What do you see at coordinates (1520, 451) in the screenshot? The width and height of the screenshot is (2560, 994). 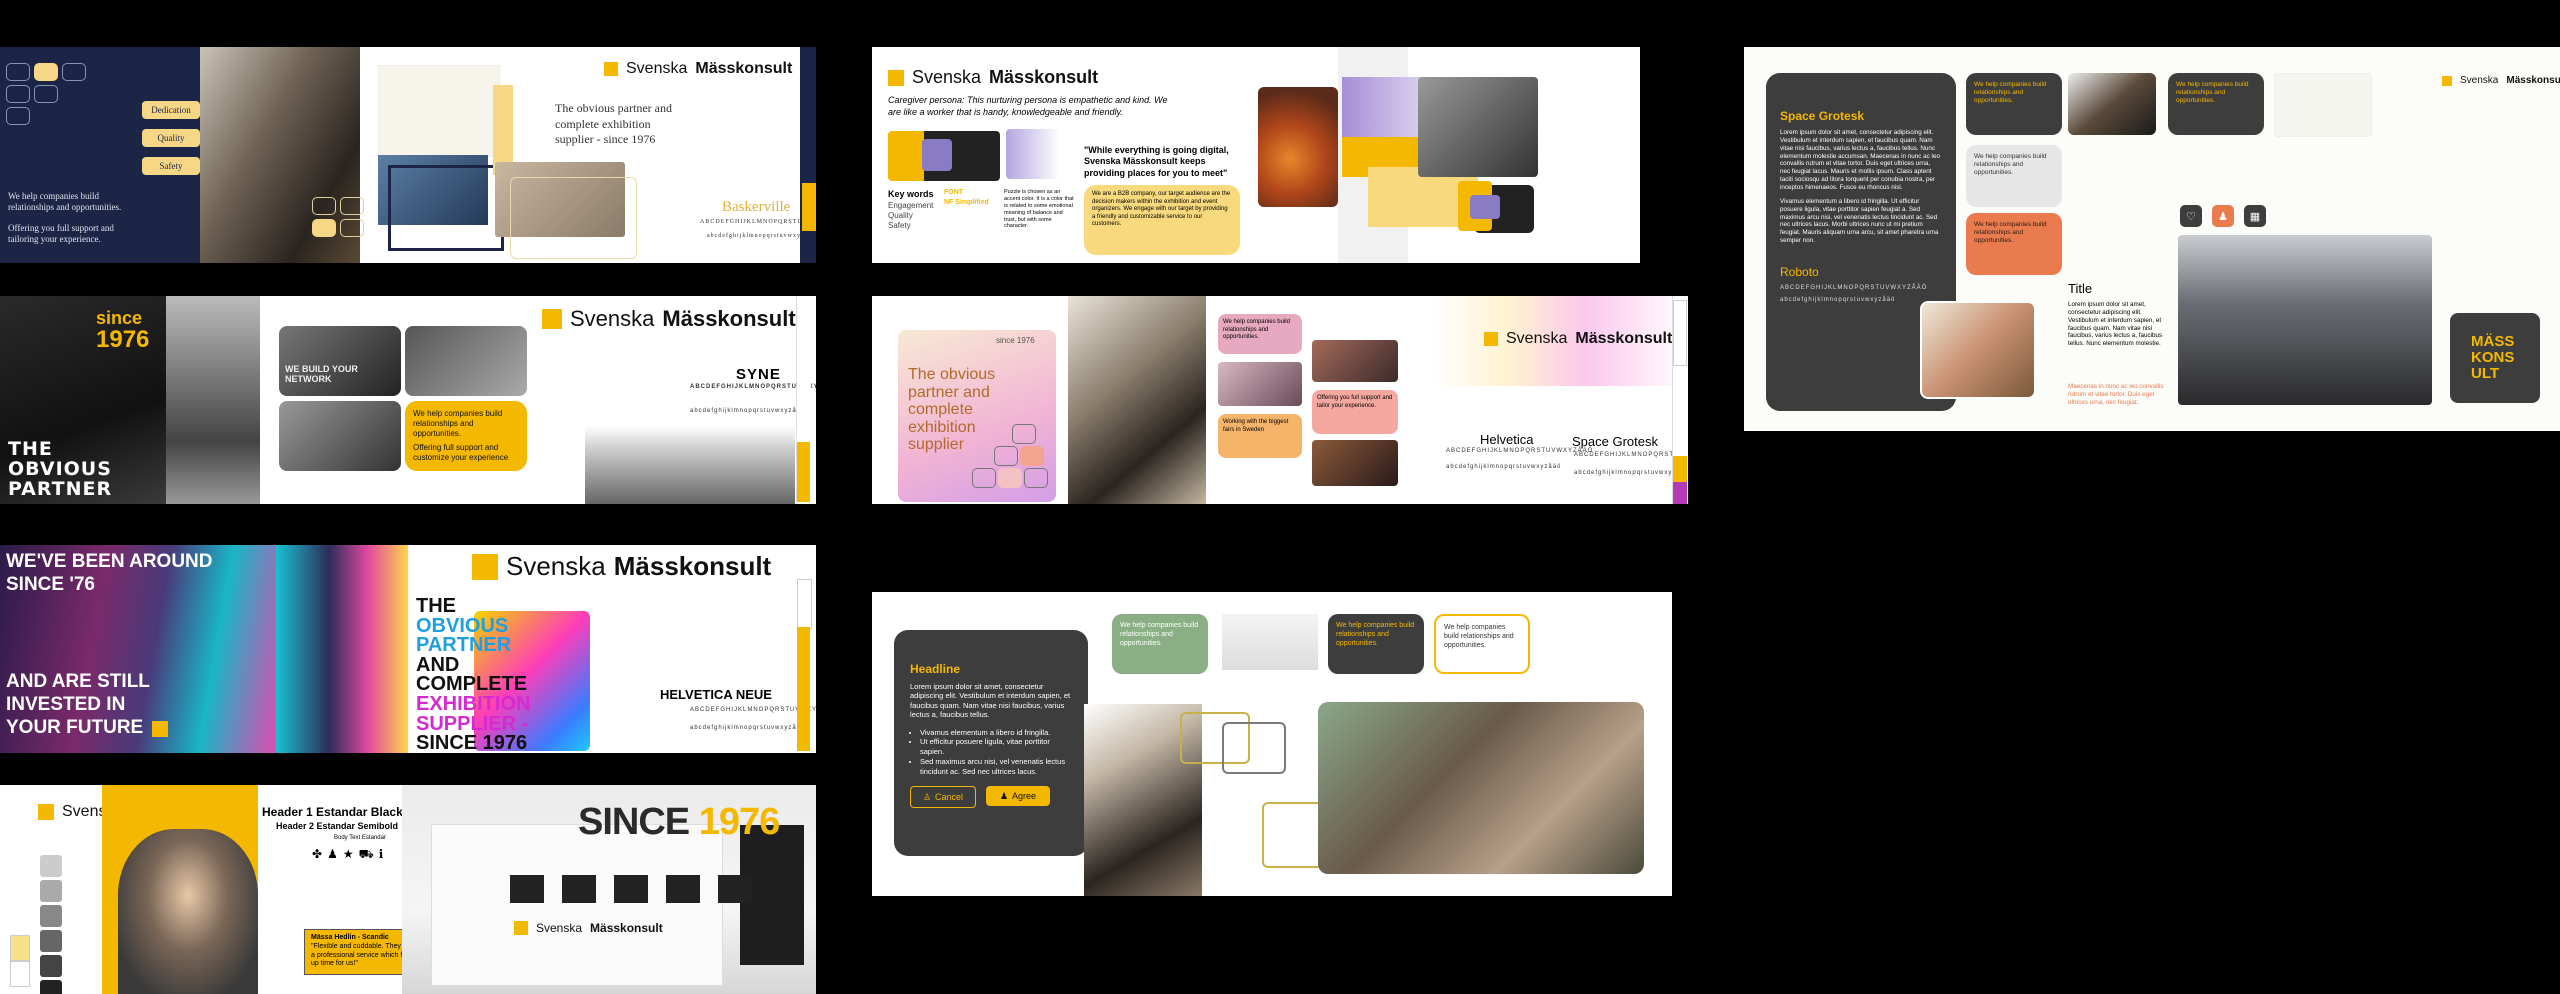 I see `font-1-alphabet: ABCDEFGHIJKLMNOPQRSTUVWXYZÅÄÖ` at bounding box center [1520, 451].